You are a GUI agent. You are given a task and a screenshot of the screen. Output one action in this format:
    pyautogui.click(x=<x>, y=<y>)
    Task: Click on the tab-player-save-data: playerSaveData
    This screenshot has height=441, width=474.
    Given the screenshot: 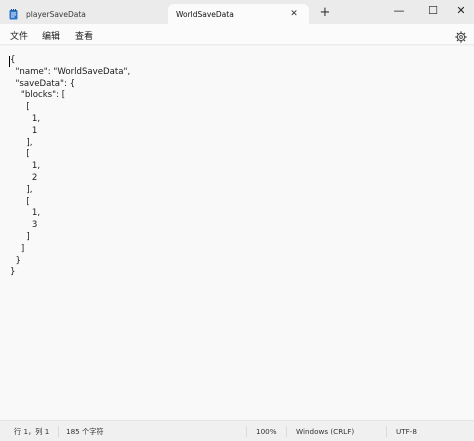 What is the action you would take?
    pyautogui.click(x=83, y=14)
    